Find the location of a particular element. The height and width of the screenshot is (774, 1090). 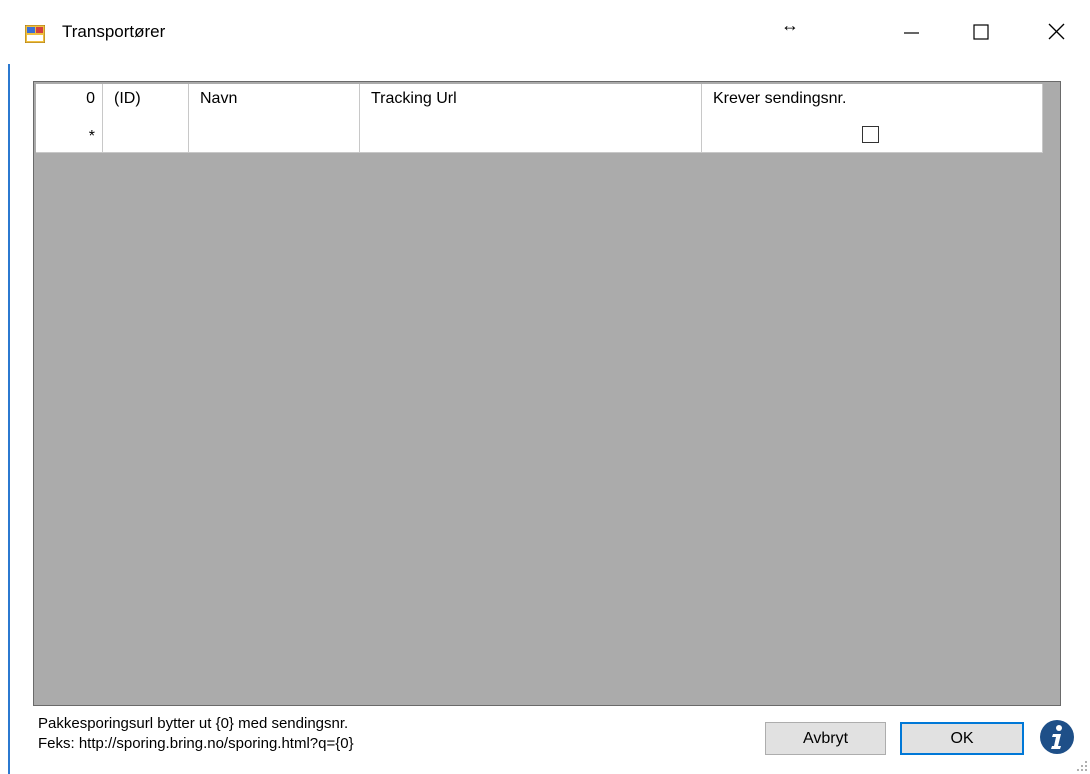

info-icon is located at coordinates (1057, 737).